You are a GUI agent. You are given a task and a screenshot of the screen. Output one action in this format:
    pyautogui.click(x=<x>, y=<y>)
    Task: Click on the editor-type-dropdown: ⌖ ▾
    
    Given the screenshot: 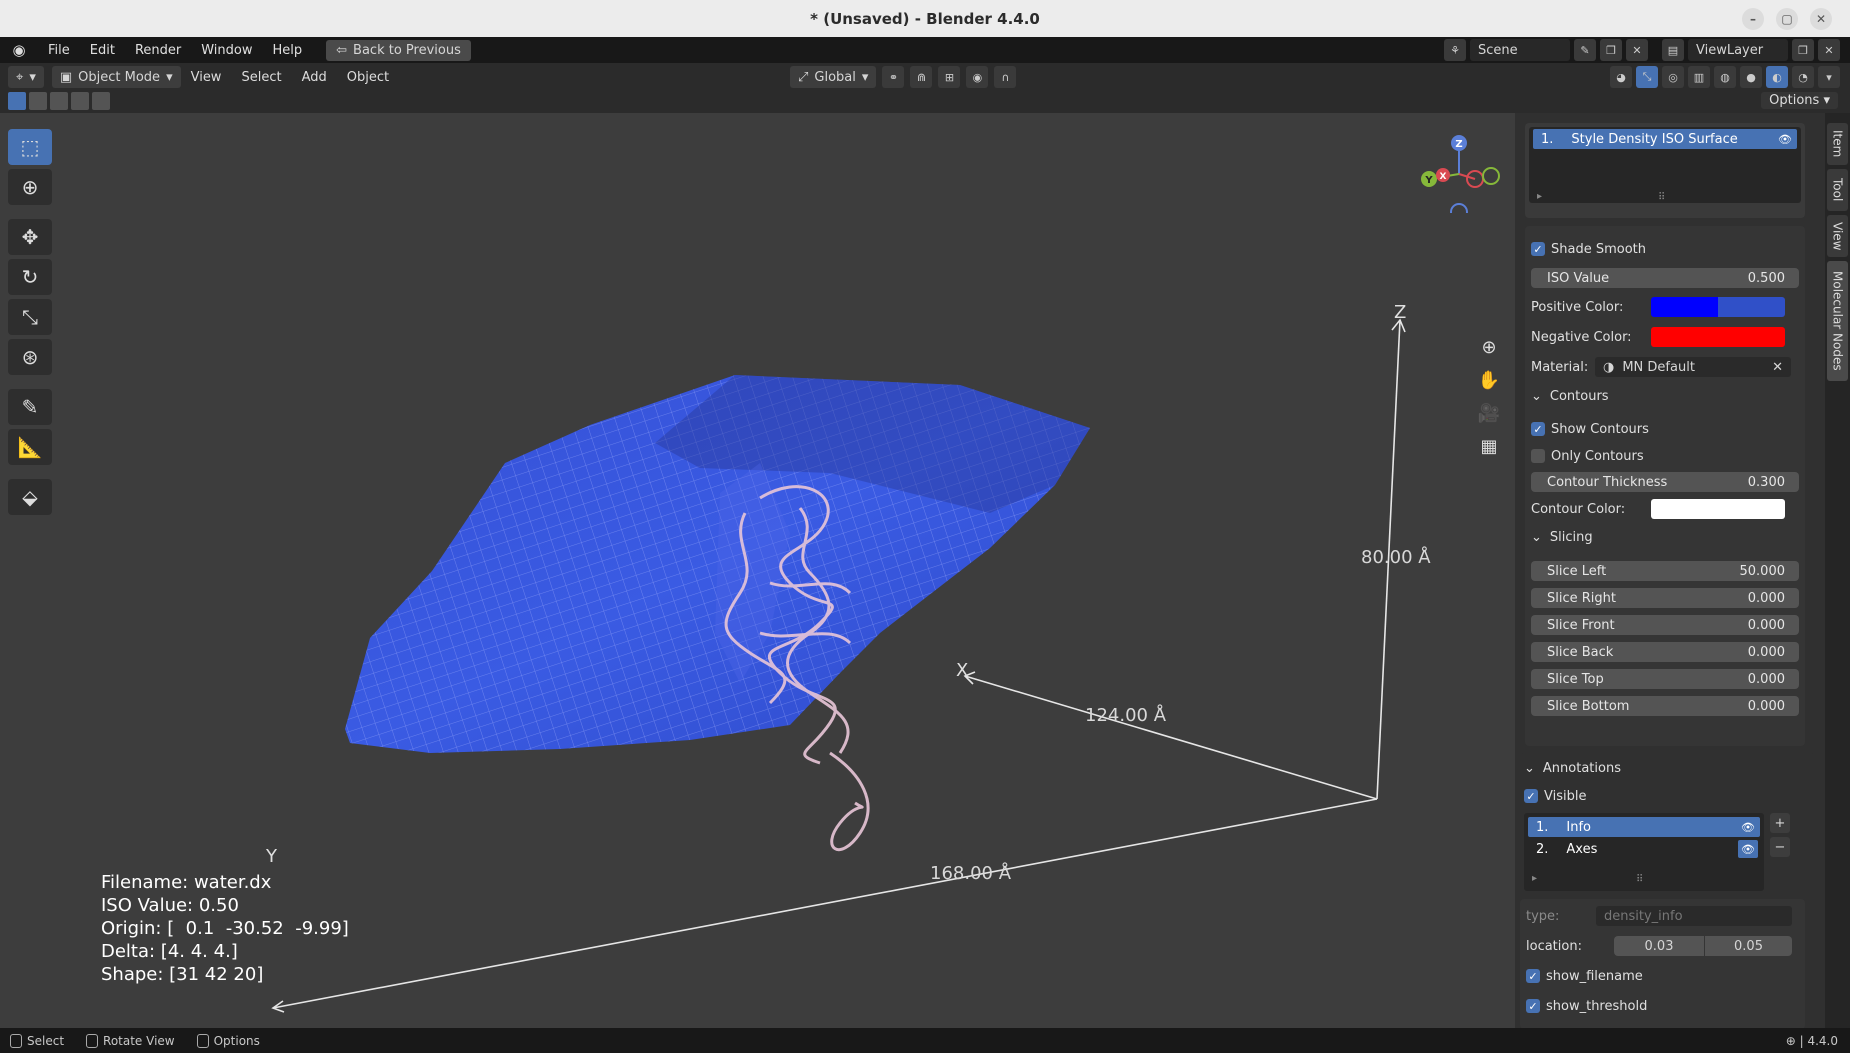 What is the action you would take?
    pyautogui.click(x=26, y=77)
    